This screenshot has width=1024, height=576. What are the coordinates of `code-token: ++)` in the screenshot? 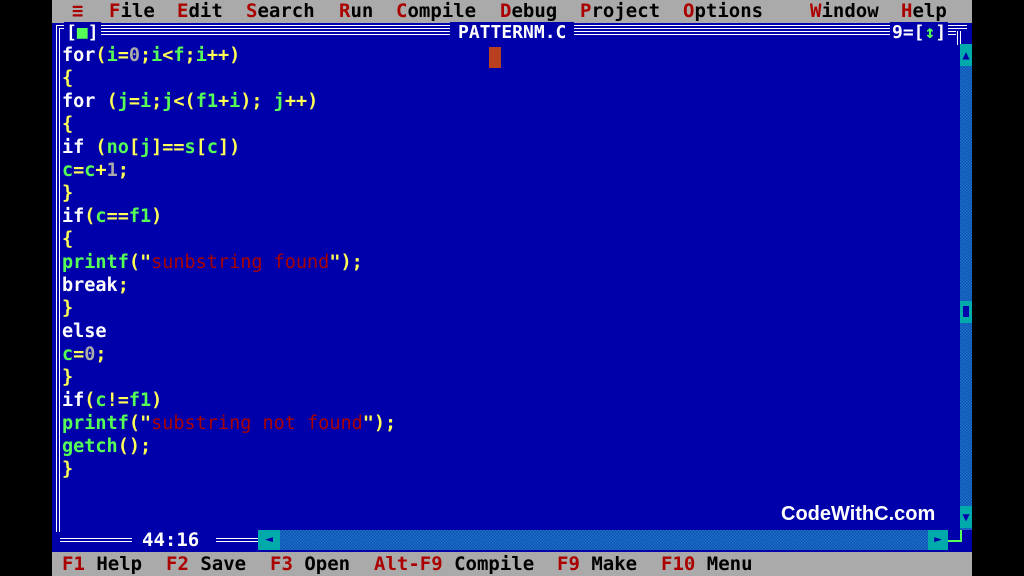 It's located at (223, 55).